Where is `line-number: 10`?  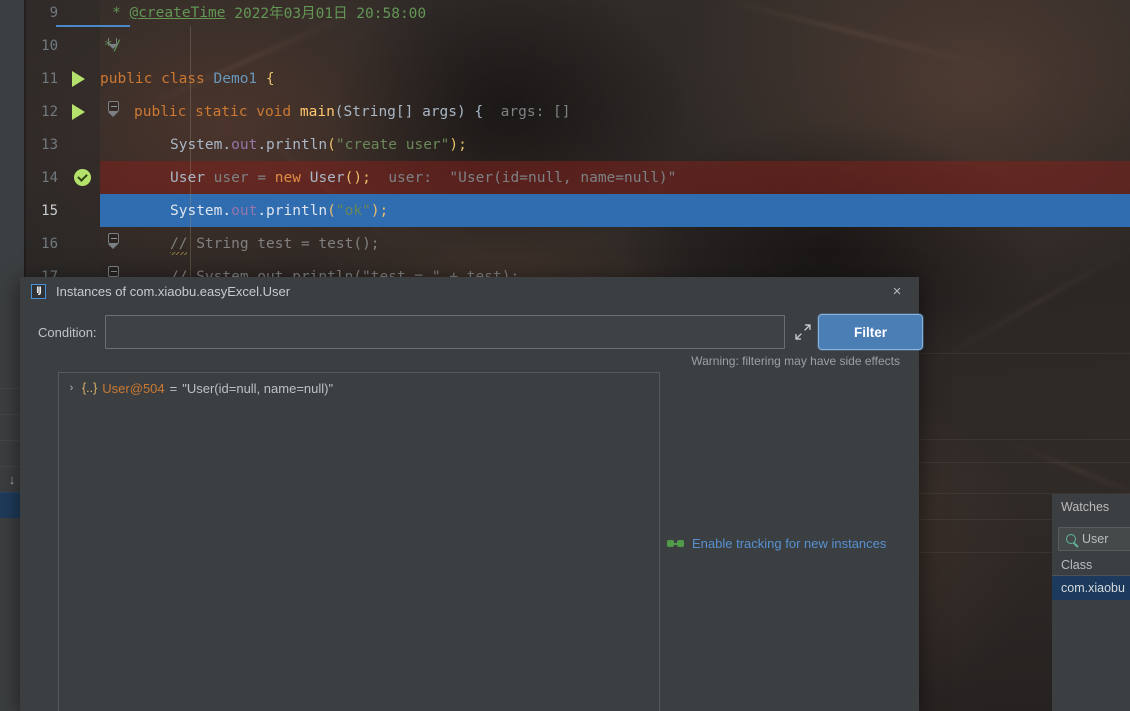 line-number: 10 is located at coordinates (49, 45).